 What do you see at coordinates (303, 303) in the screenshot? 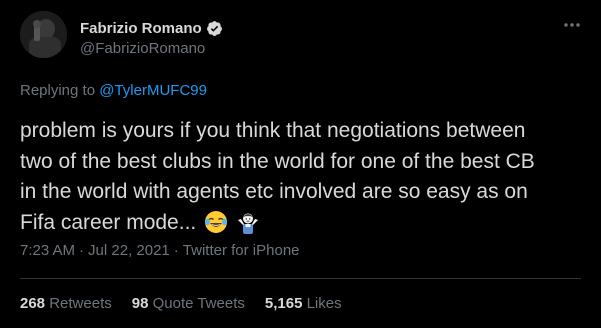
I see `likes-stat: 5,165 Likes` at bounding box center [303, 303].